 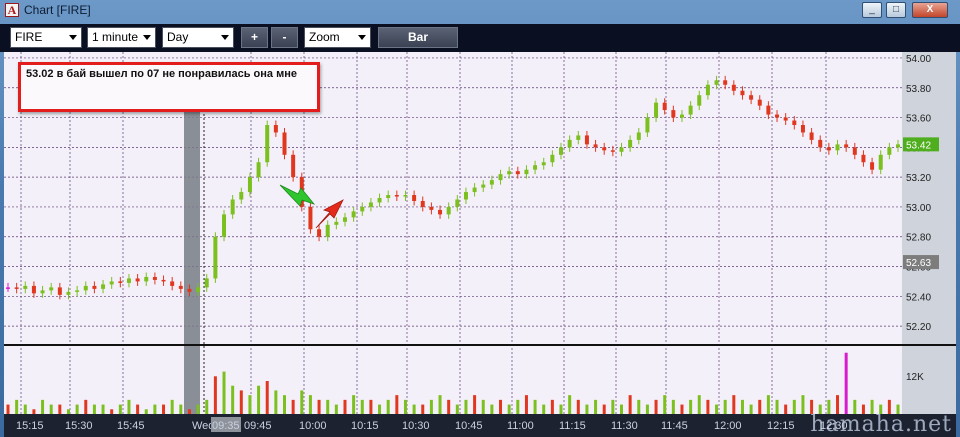 I want to click on marker-price-label: 52.63, so click(x=918, y=263).